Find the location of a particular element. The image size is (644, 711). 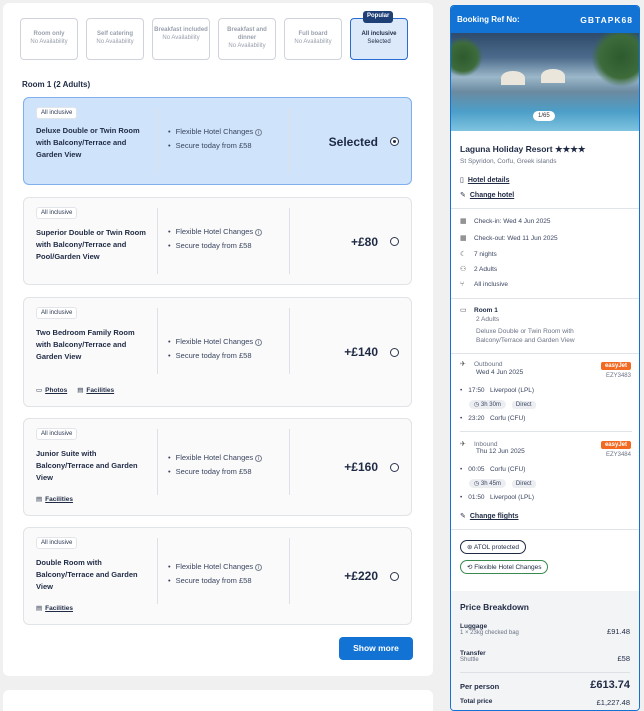

easyjet-logo: easyJet is located at coordinates (615, 366).